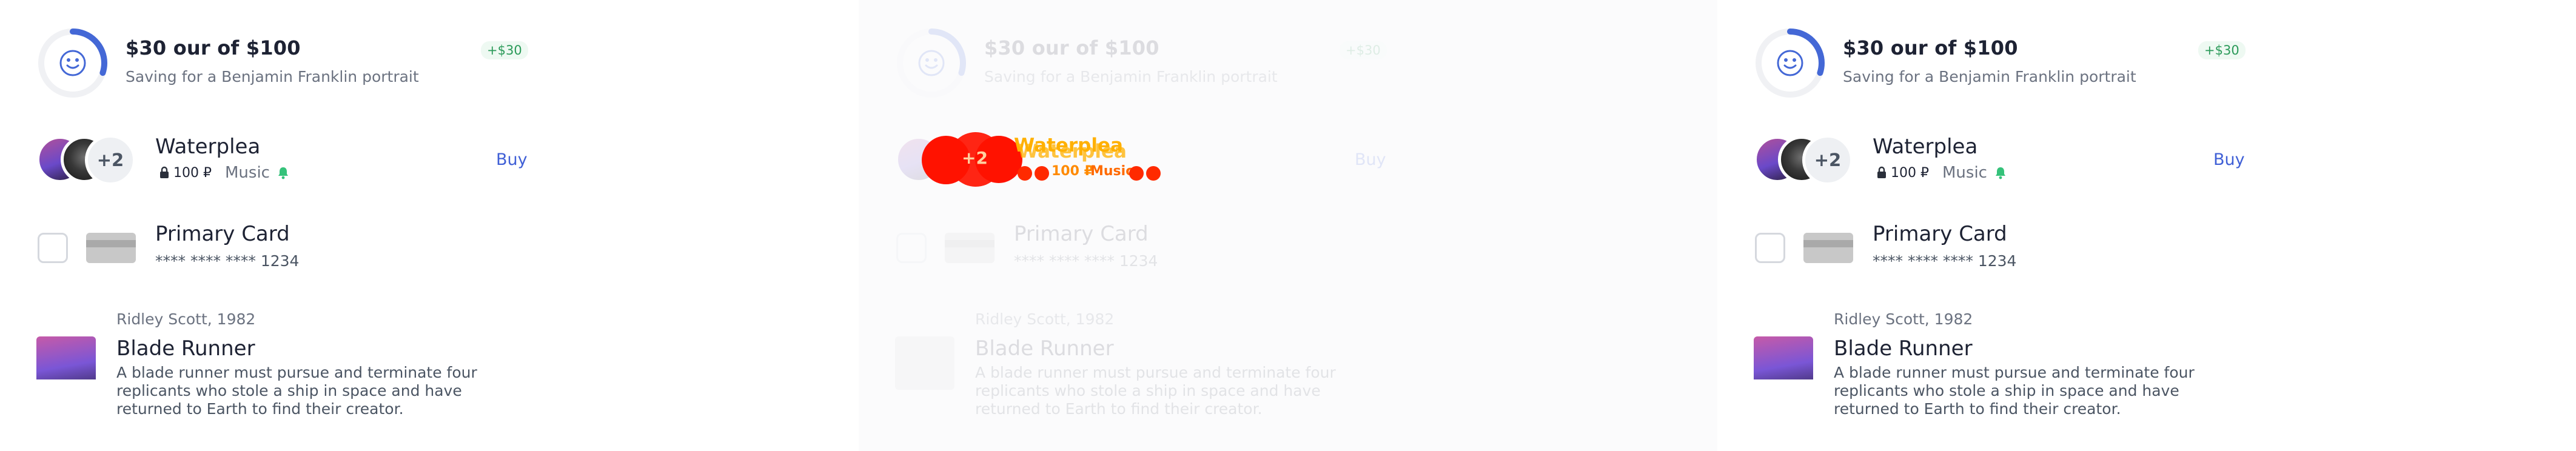 The height and width of the screenshot is (451, 2576). I want to click on overlay-genre: Music, so click(1112, 172).